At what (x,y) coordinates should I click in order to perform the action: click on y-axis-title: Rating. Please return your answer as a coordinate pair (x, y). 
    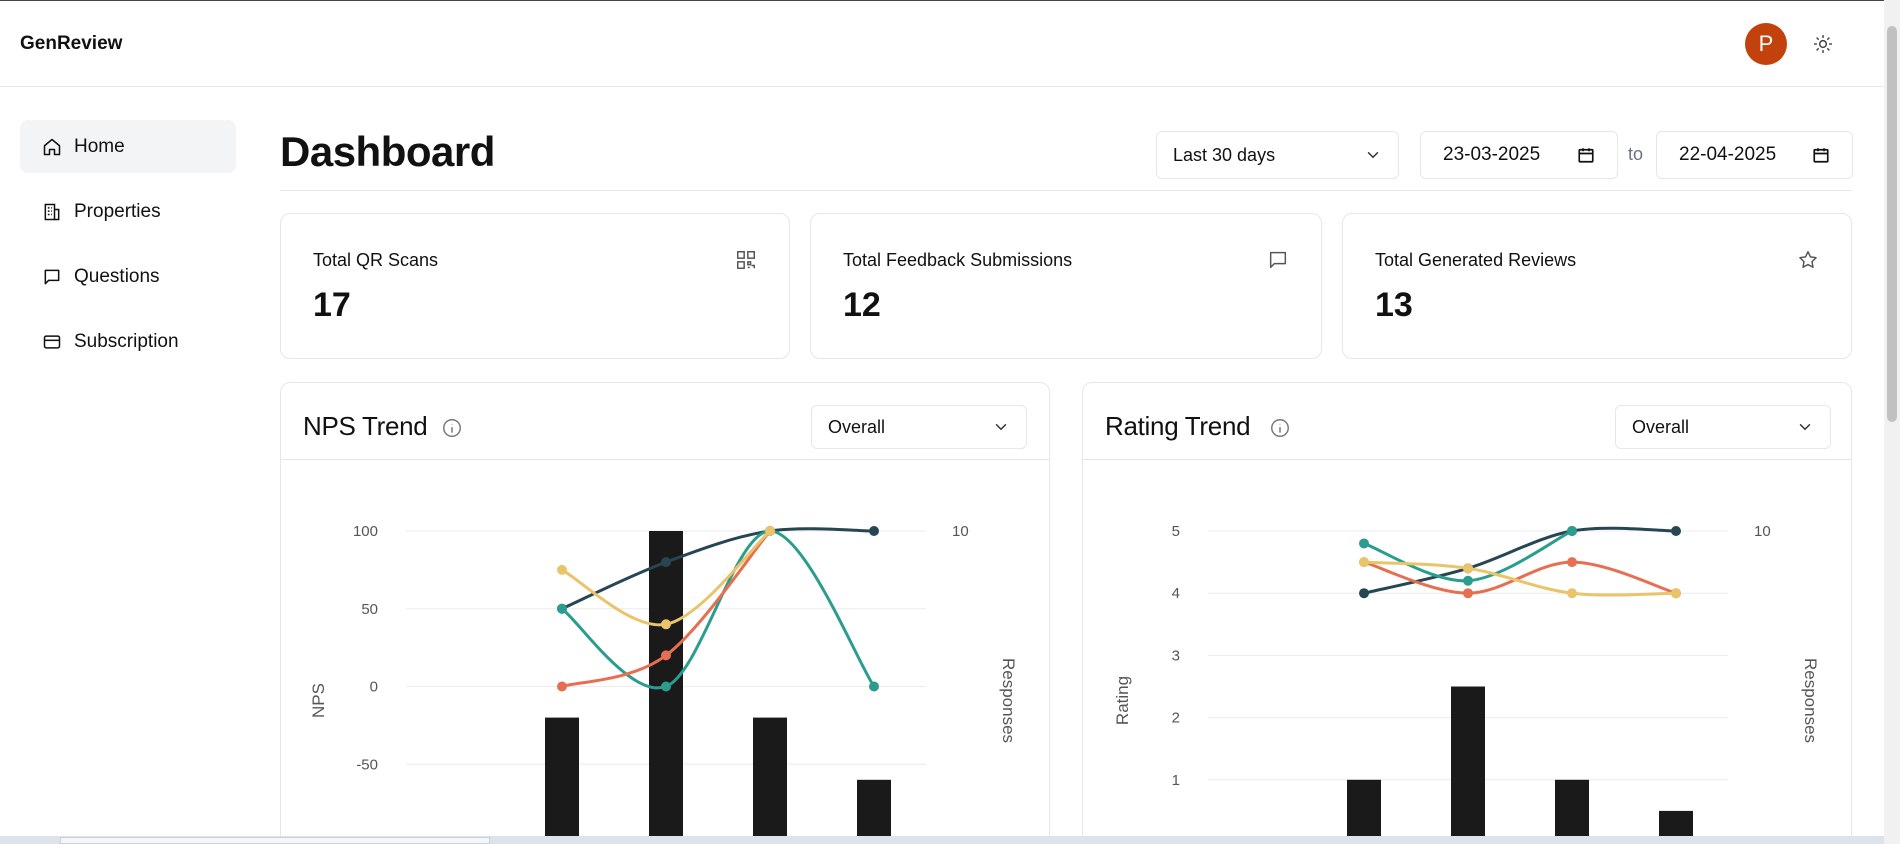
    Looking at the image, I should click on (1122, 700).